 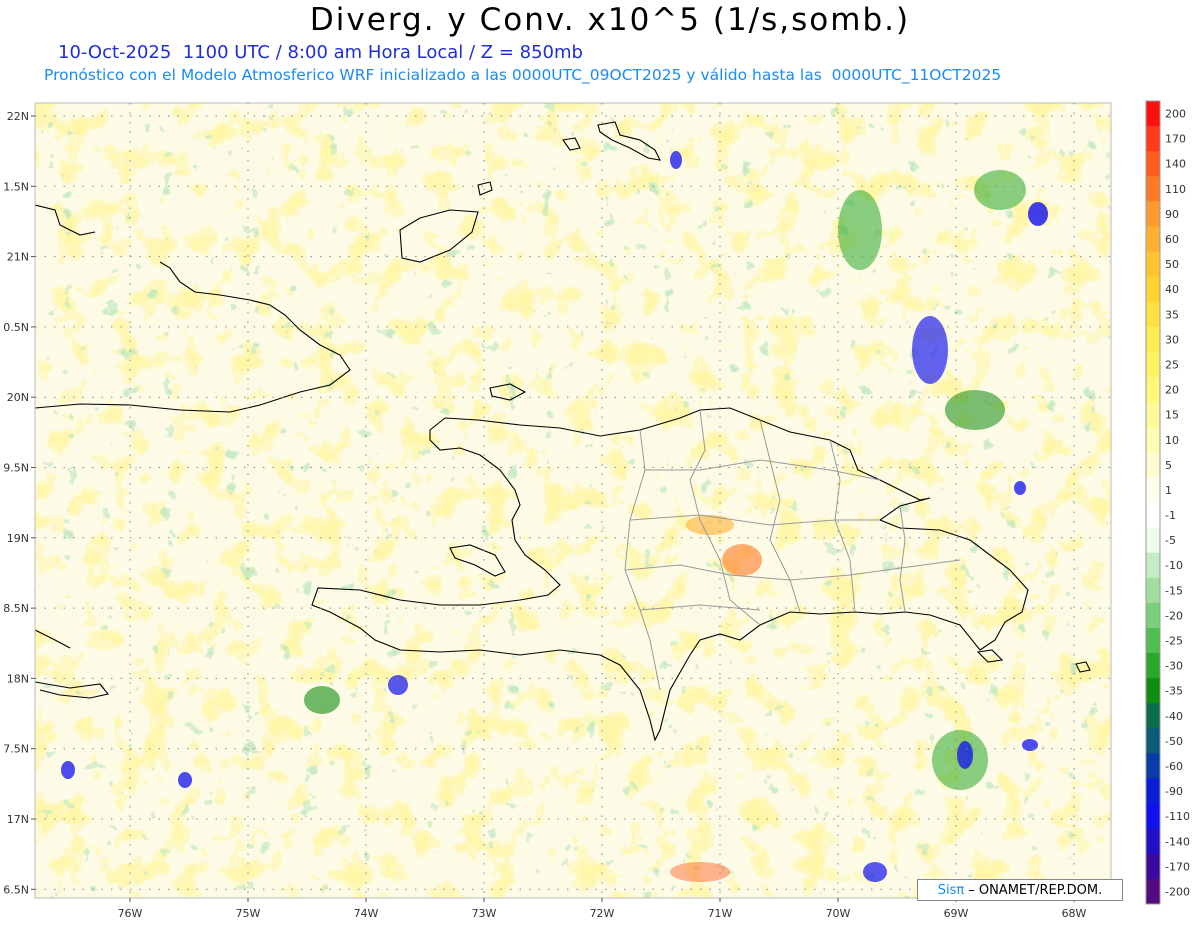 I want to click on colorbar-label: -40, so click(x=1174, y=716).